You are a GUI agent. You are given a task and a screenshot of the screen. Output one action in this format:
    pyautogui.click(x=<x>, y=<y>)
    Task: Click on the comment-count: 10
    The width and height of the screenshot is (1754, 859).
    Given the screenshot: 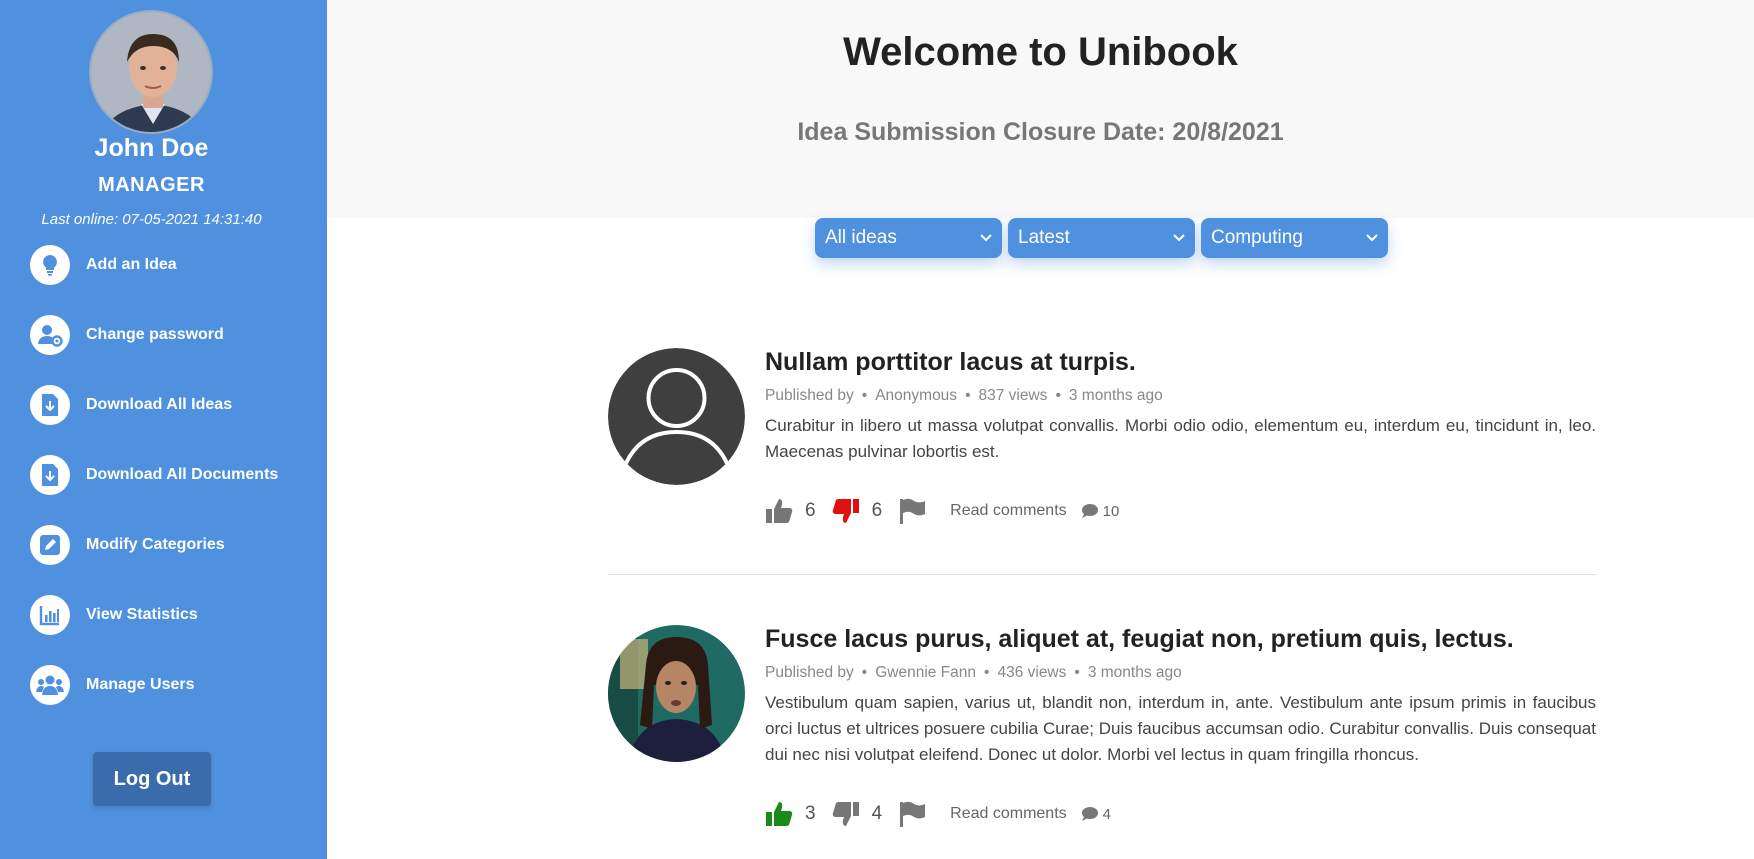 What is the action you would take?
    pyautogui.click(x=1111, y=511)
    